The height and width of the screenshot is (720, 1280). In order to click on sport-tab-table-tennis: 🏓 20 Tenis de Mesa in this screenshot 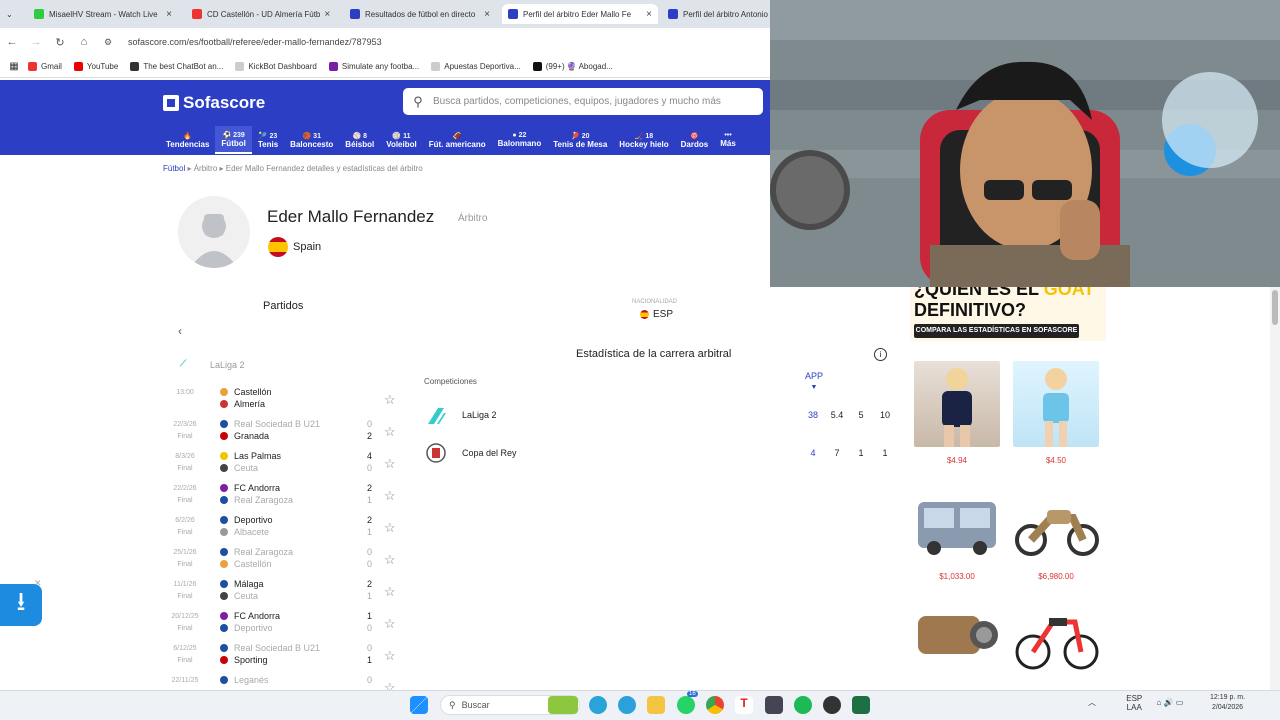, I will do `click(580, 140)`.